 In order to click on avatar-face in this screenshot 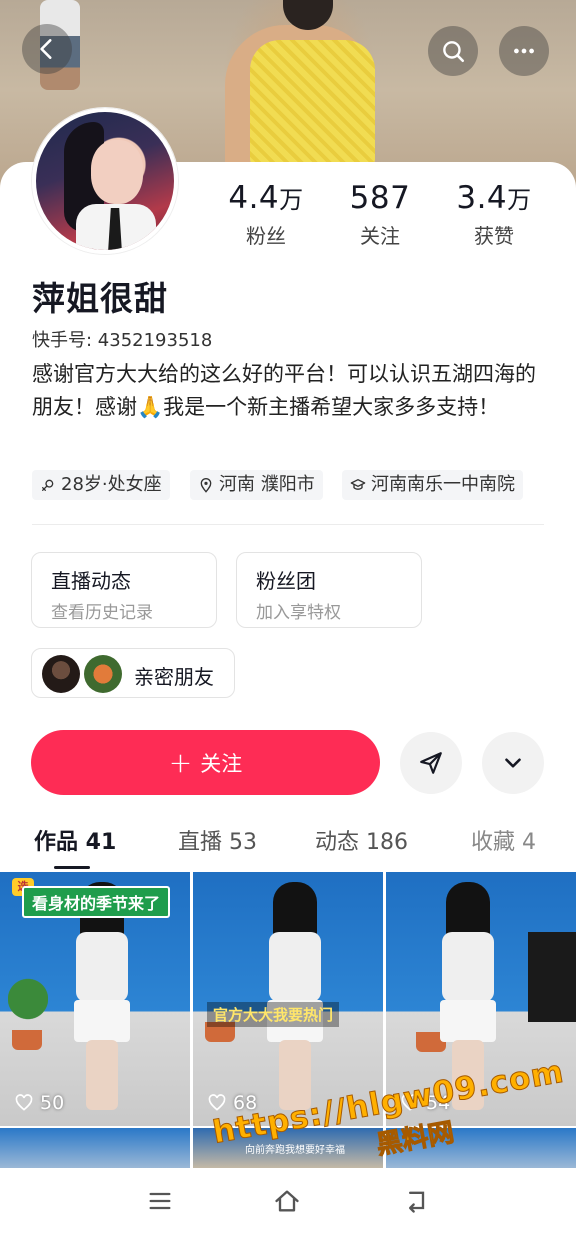, I will do `click(117, 172)`.